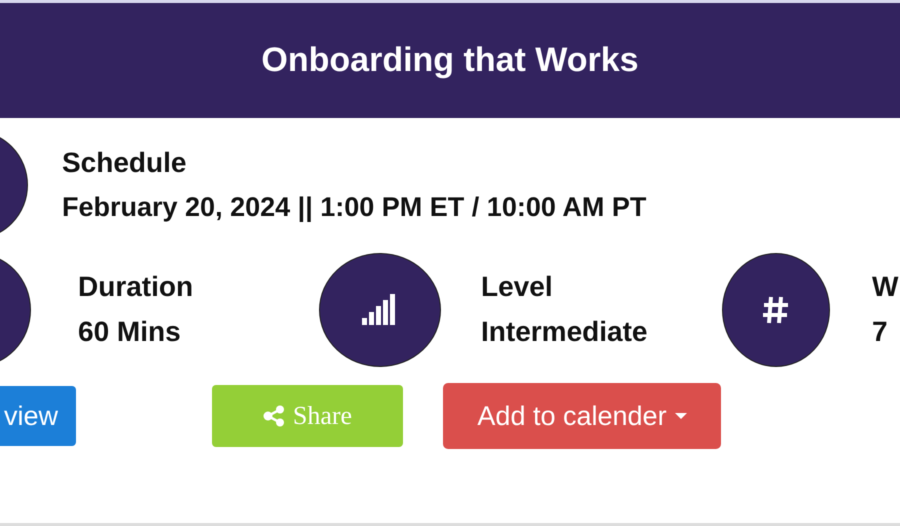  Describe the element at coordinates (273, 416) in the screenshot. I see `share-icon` at that location.